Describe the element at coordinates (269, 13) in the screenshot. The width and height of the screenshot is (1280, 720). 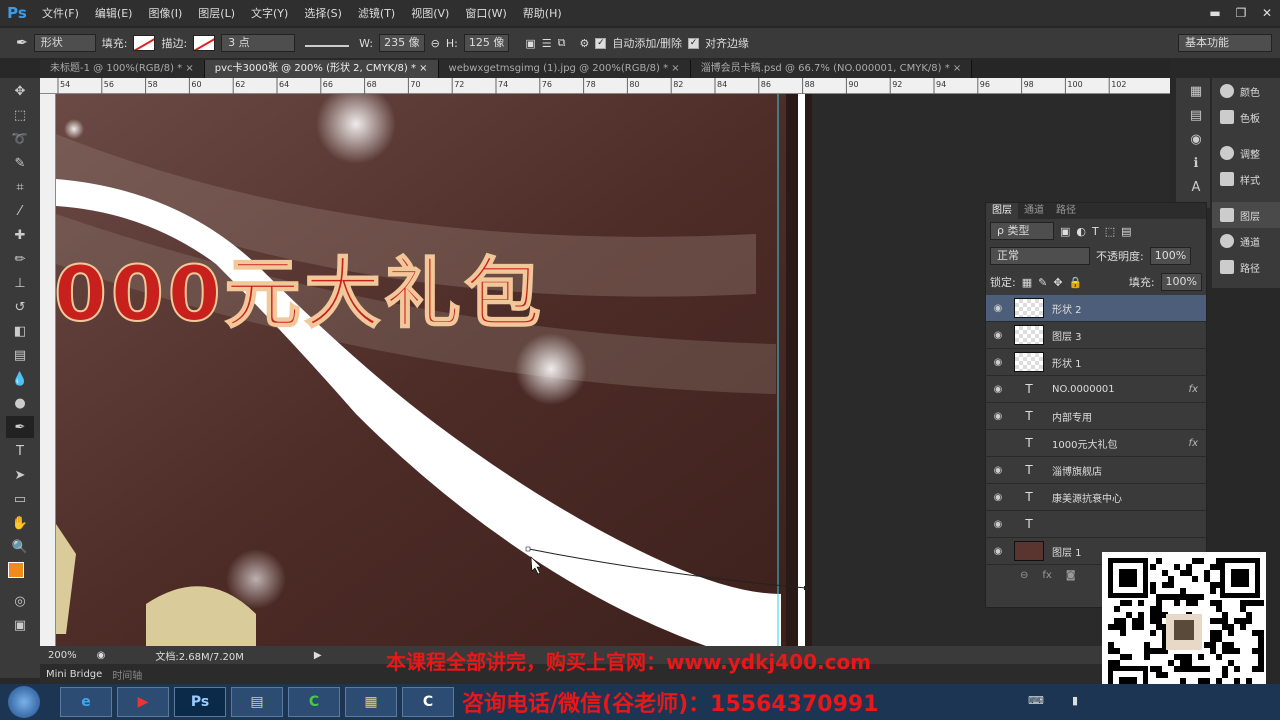
I see `menu-type: 文字(Y)` at that location.